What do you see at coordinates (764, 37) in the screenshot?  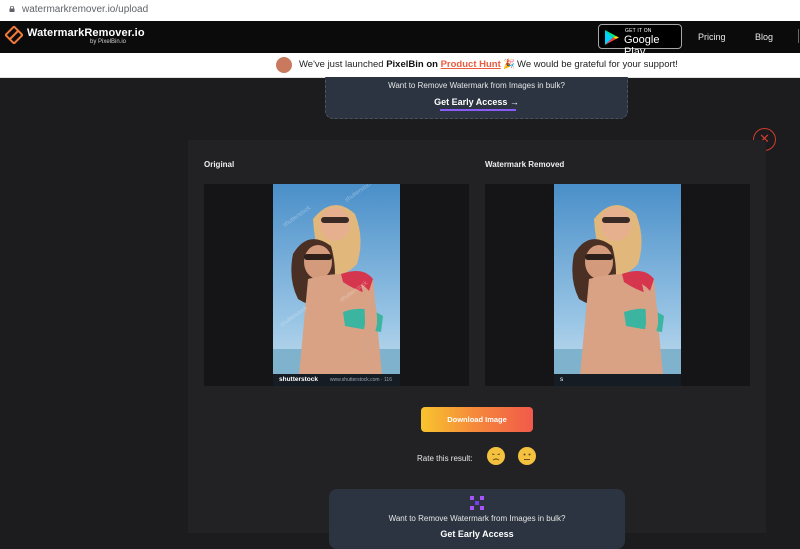 I see `nav-link-blog: Blog` at bounding box center [764, 37].